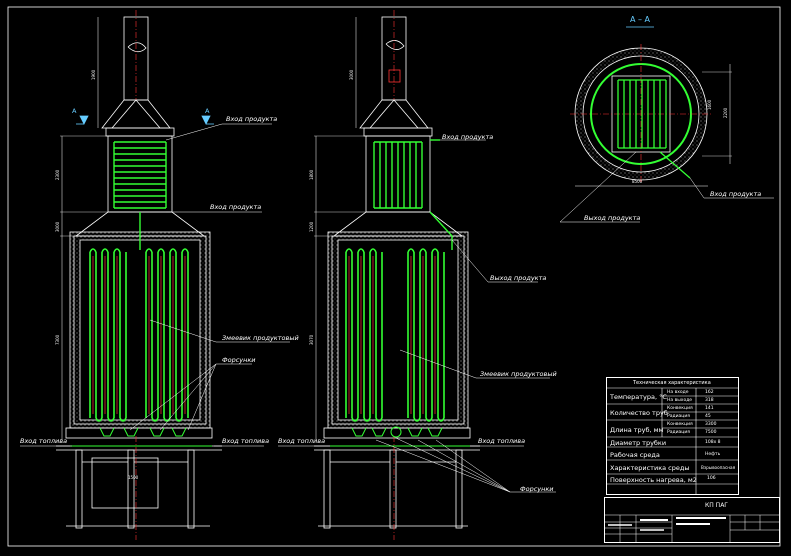  I want to click on dim-chimney-right: 3000, so click(351, 74).